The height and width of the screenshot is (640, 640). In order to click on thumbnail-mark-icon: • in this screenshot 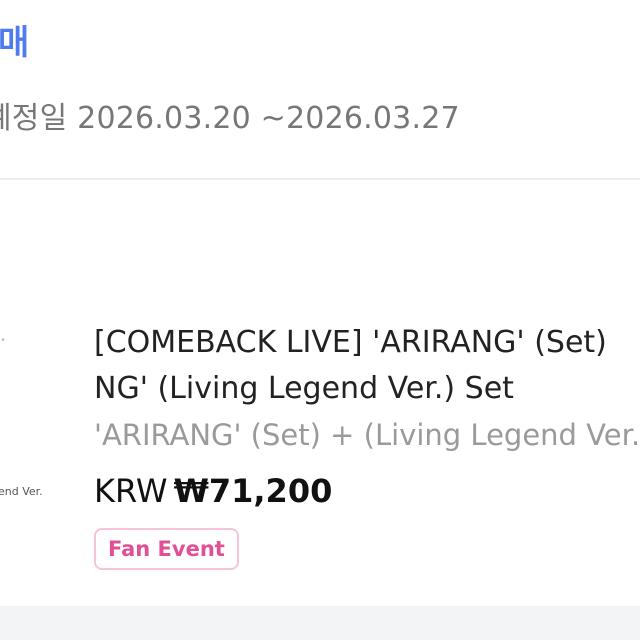, I will do `click(3, 340)`.